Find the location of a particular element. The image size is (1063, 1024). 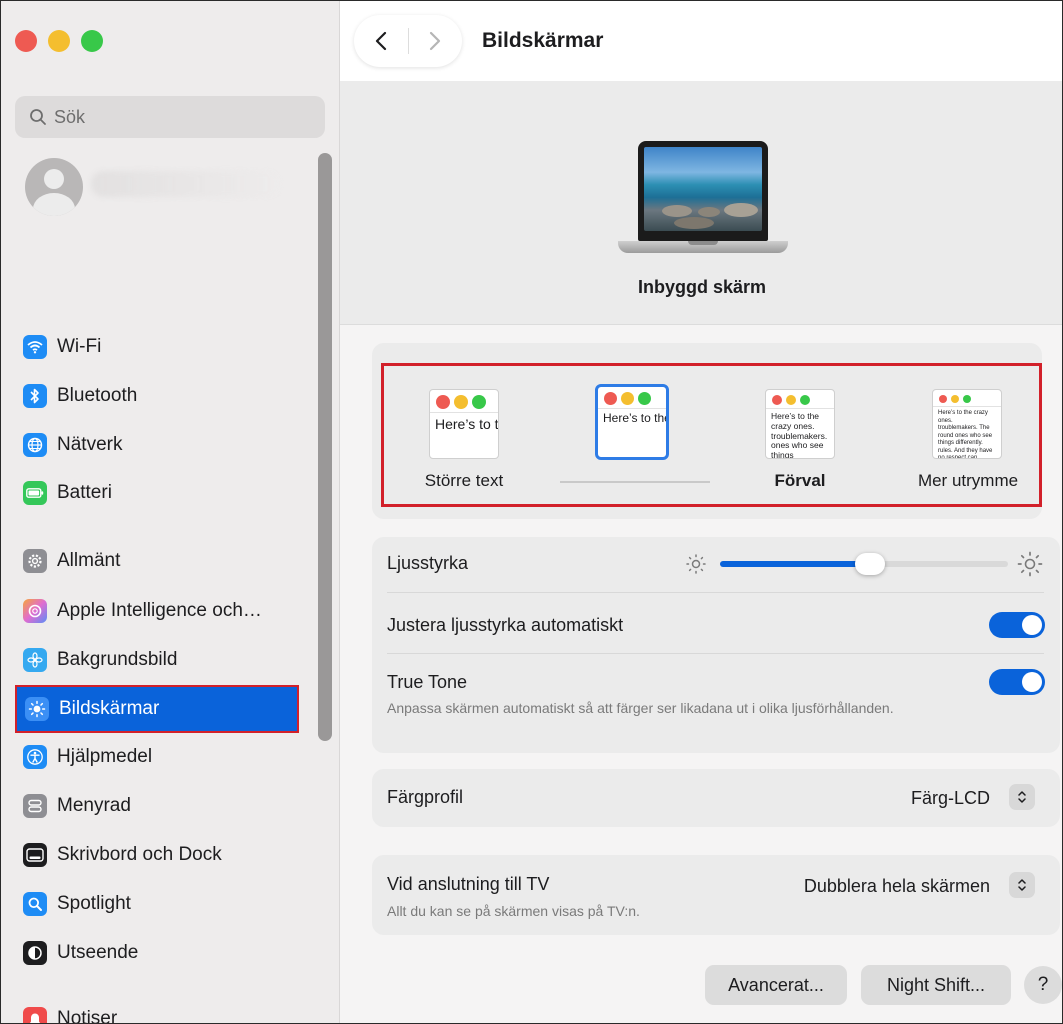

search-placeholder: Sök is located at coordinates (70, 116).